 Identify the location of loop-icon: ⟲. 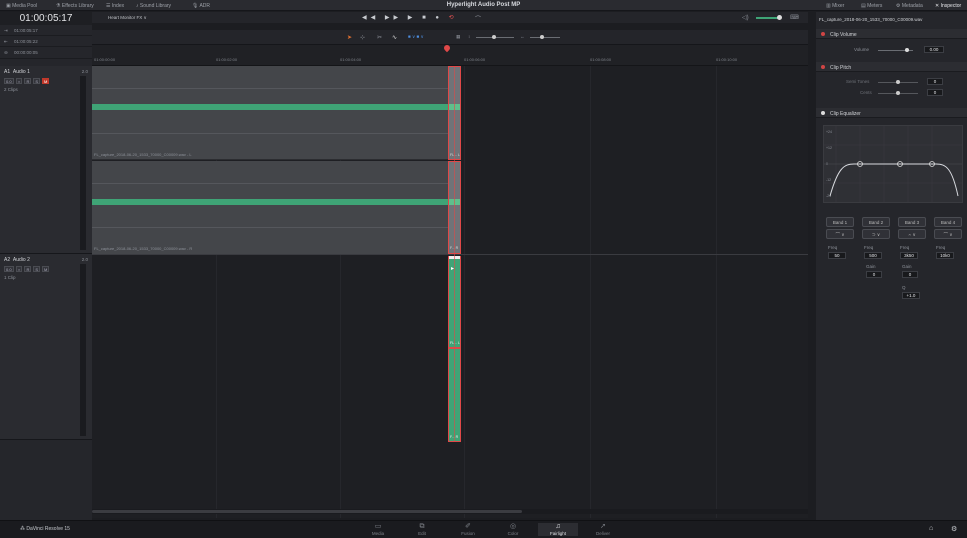
(453, 18).